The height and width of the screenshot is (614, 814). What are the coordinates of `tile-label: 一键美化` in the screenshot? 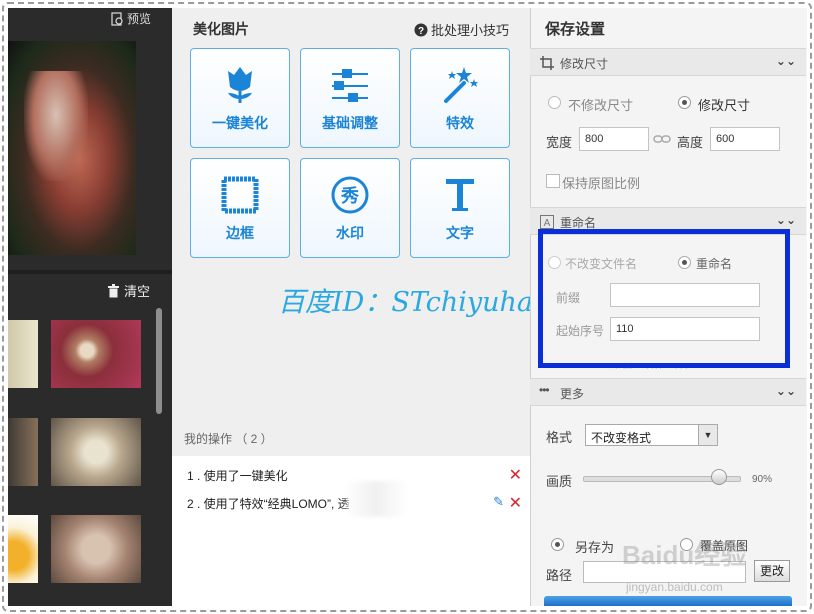 It's located at (240, 123).